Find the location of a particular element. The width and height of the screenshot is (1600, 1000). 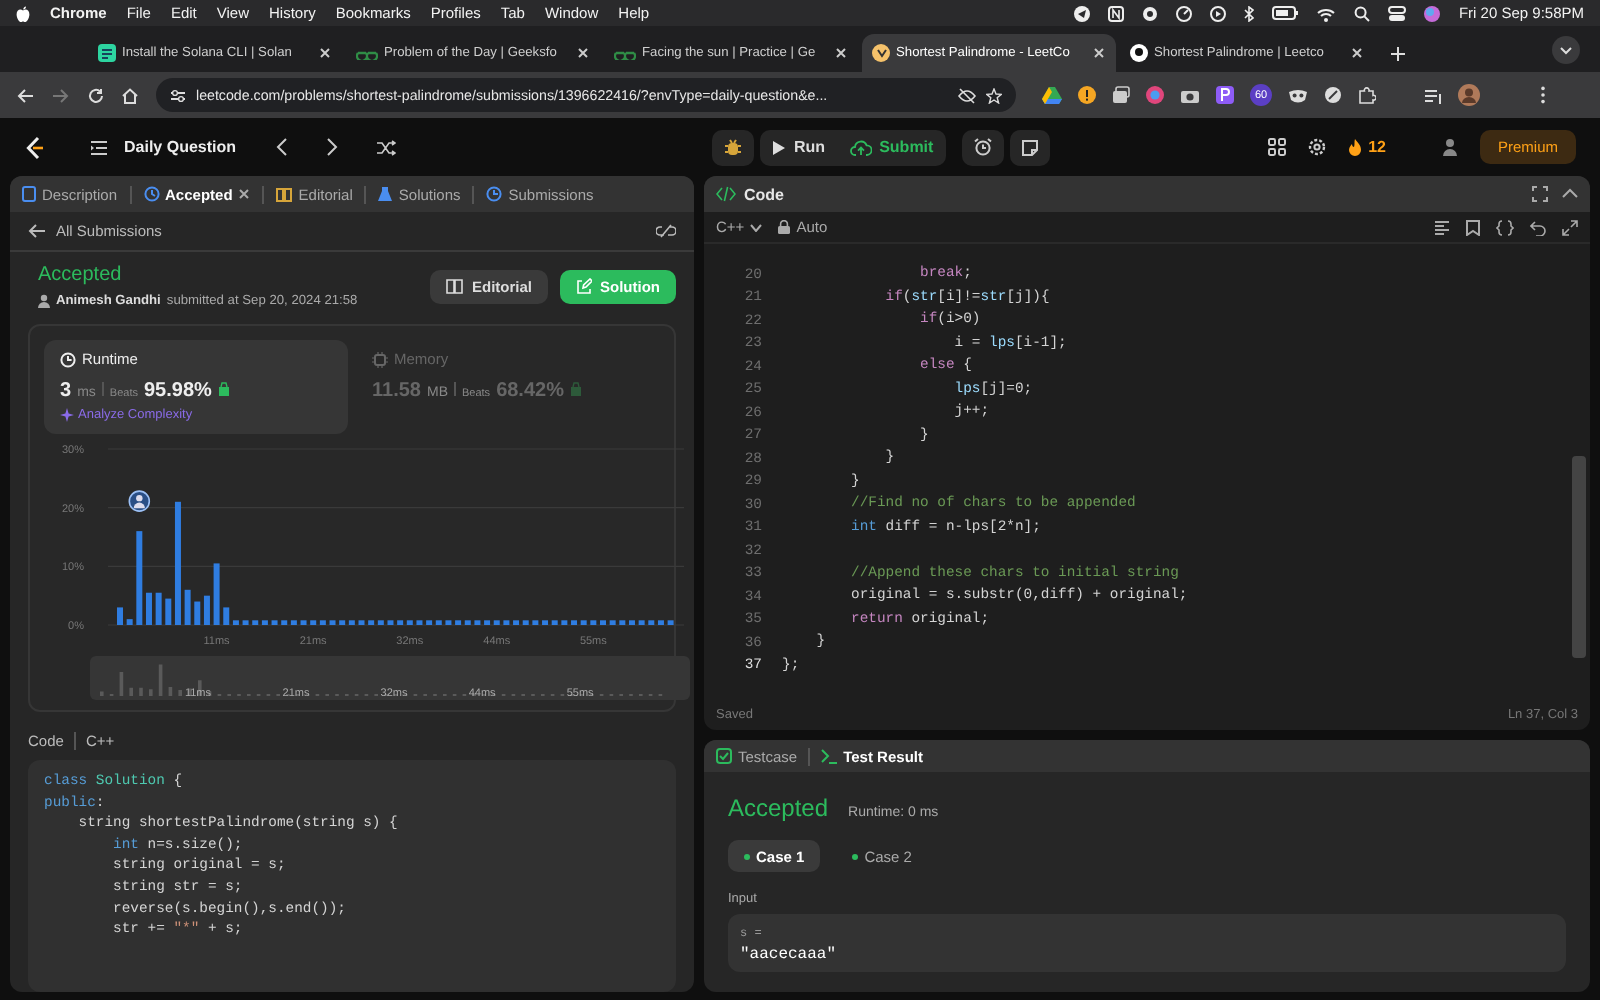

run-button: Run is located at coordinates (799, 147).